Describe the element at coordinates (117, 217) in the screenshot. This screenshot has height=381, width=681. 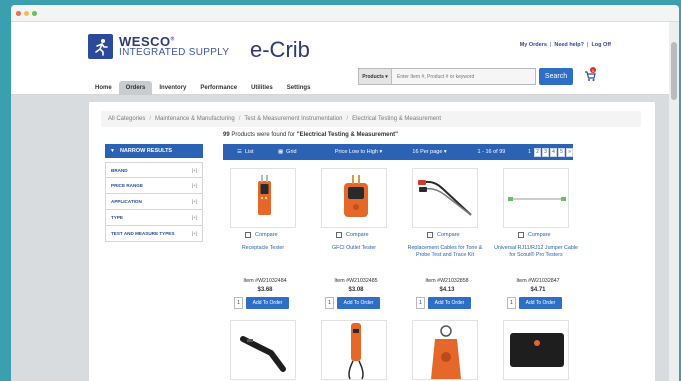
I see `filter-label: TYPE` at that location.